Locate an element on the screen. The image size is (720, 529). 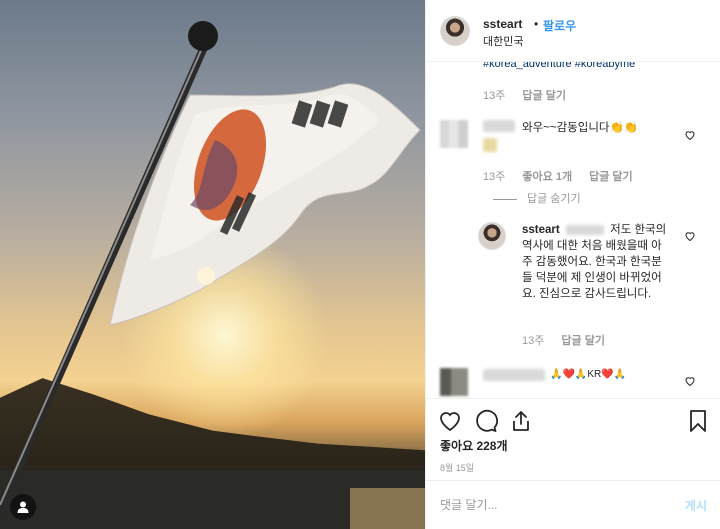
post-header: ssteart • 팔로우 대한민국 is located at coordinates (573, 31).